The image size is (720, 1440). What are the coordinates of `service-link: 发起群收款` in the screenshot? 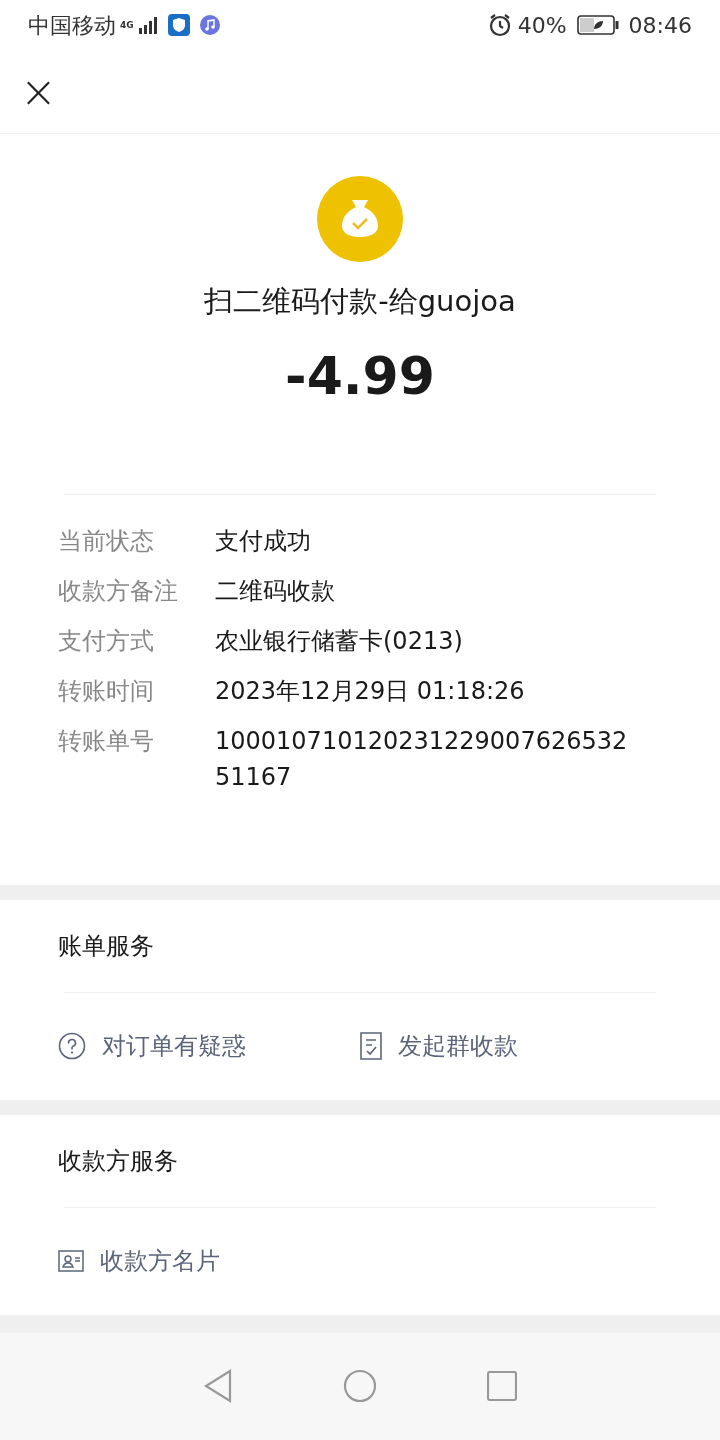 It's located at (458, 1046).